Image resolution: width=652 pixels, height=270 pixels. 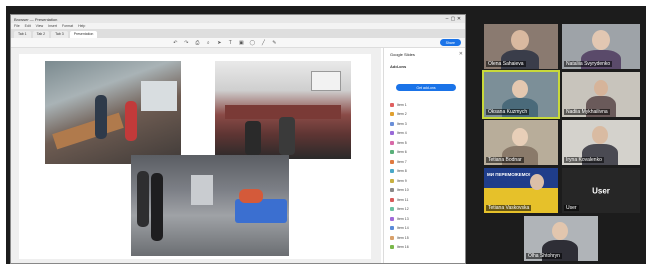 I want to click on list-item: Item 15, so click(x=427, y=238).